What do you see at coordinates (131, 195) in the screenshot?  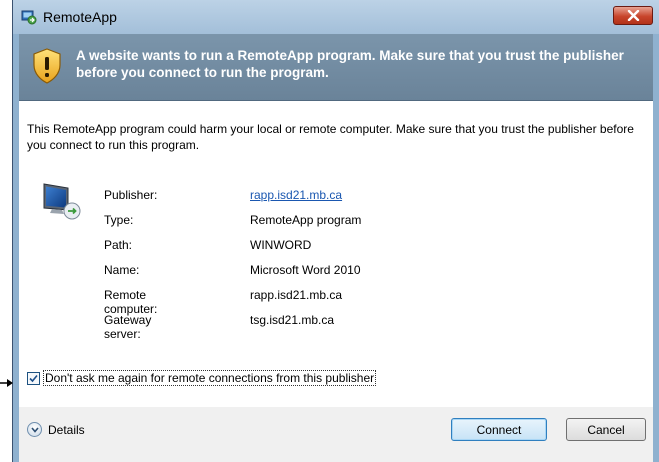 I see `detail-label: Publisher:` at bounding box center [131, 195].